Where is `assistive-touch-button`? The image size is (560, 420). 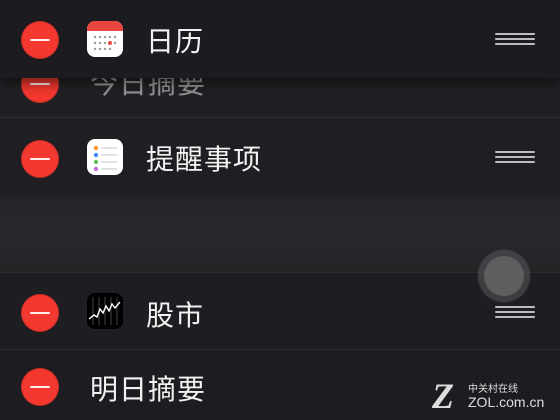 assistive-touch-button is located at coordinates (504, 276).